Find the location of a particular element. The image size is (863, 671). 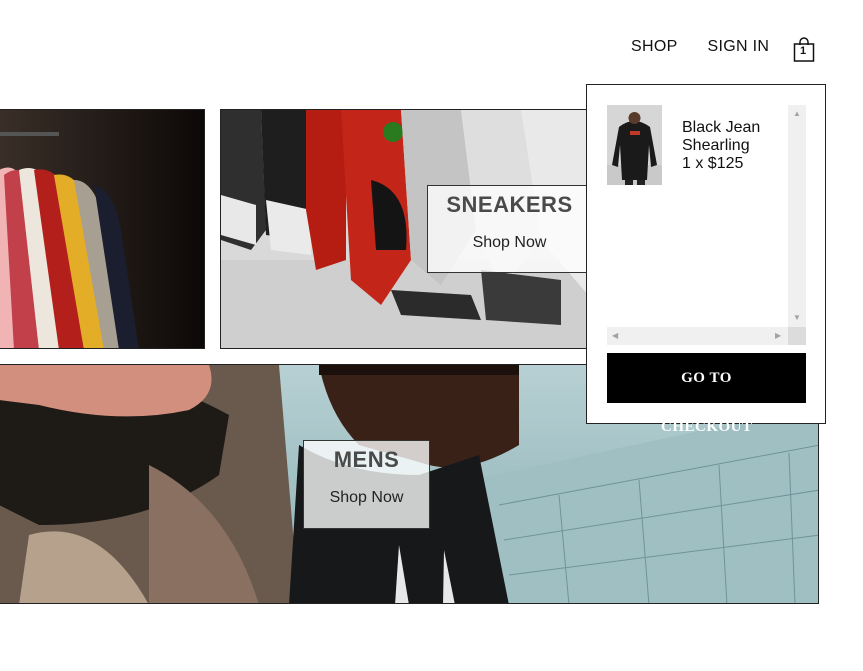

cart-items-list: Black Jean Shearling 1 x $125 is located at coordinates (706, 225).